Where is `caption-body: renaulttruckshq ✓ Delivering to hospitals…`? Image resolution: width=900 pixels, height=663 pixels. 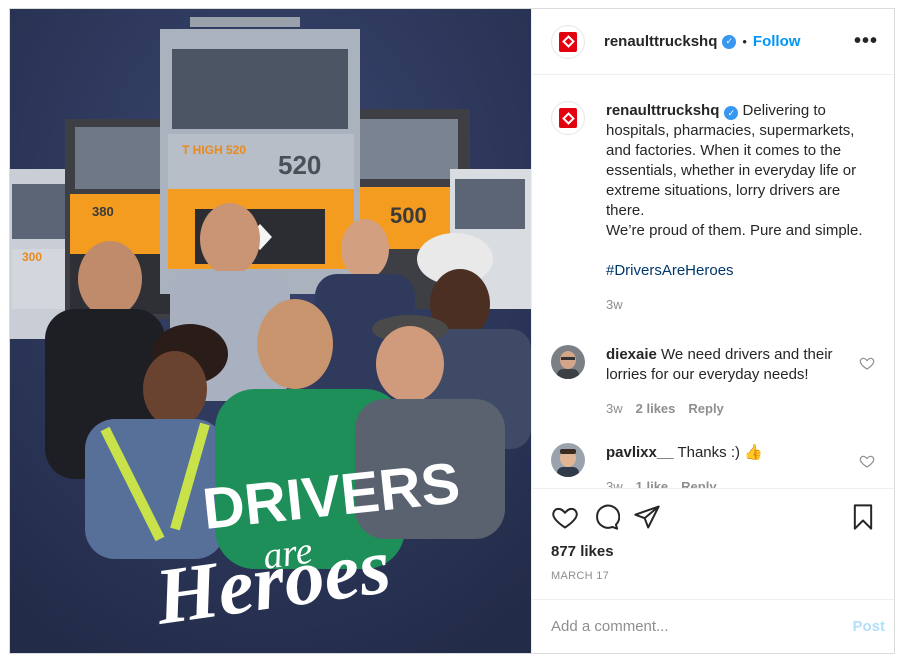
caption-body: renaulttruckshq ✓ Delivering to hospitals… is located at coordinates (740, 208).